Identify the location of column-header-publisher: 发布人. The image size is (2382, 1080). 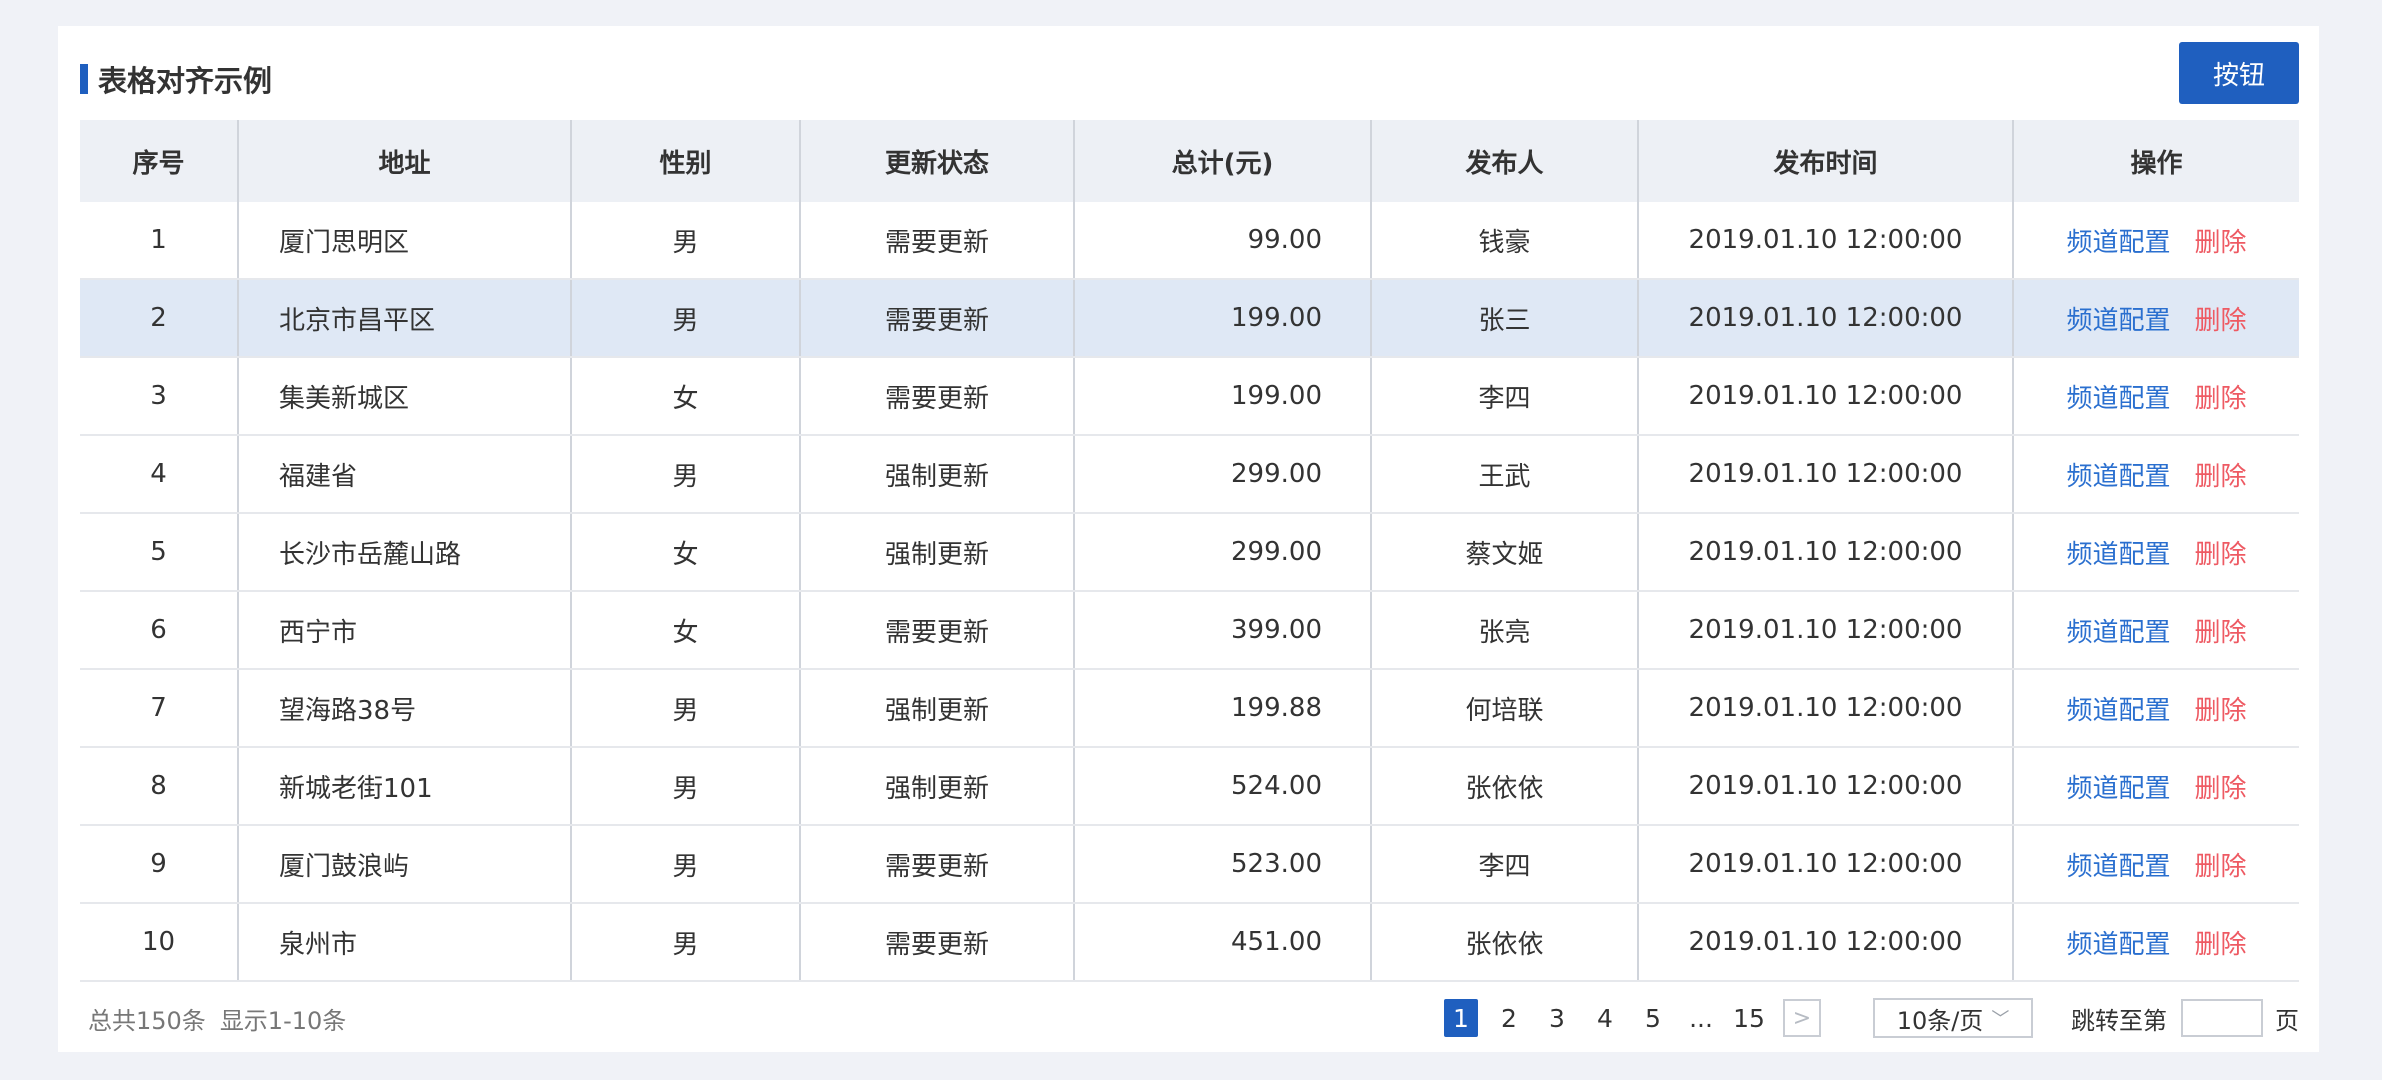
(1505, 161).